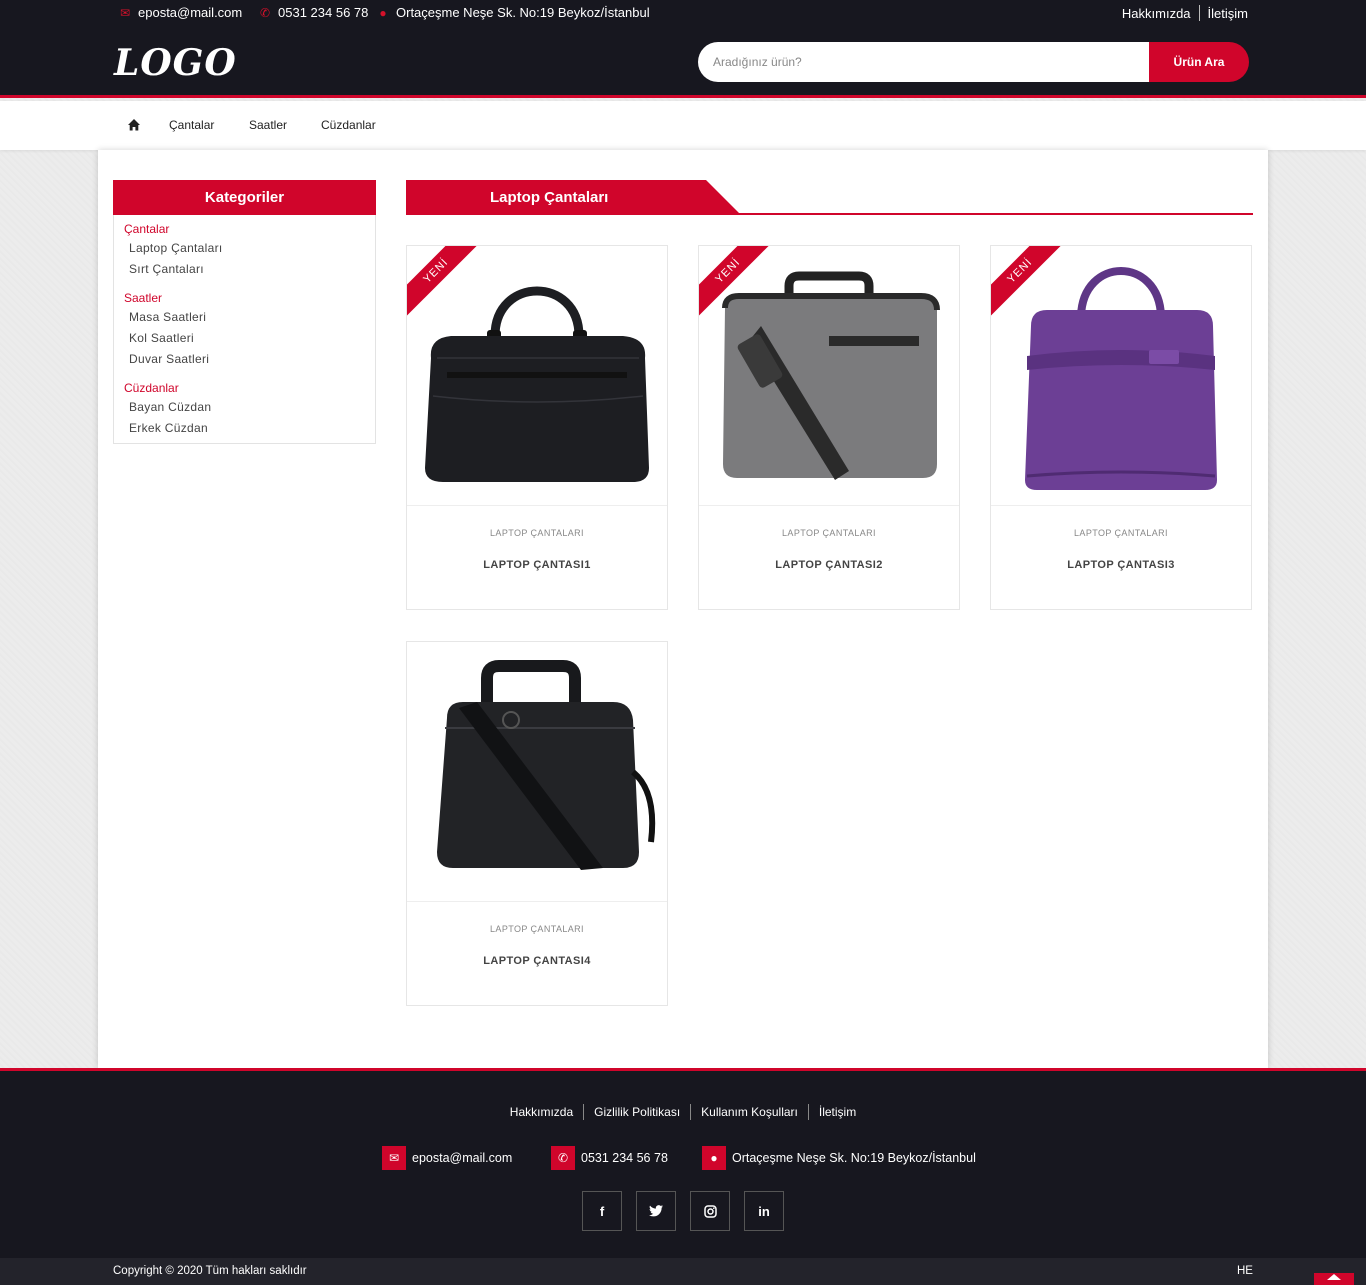  Describe the element at coordinates (928, 62) in the screenshot. I see `search-input` at that location.